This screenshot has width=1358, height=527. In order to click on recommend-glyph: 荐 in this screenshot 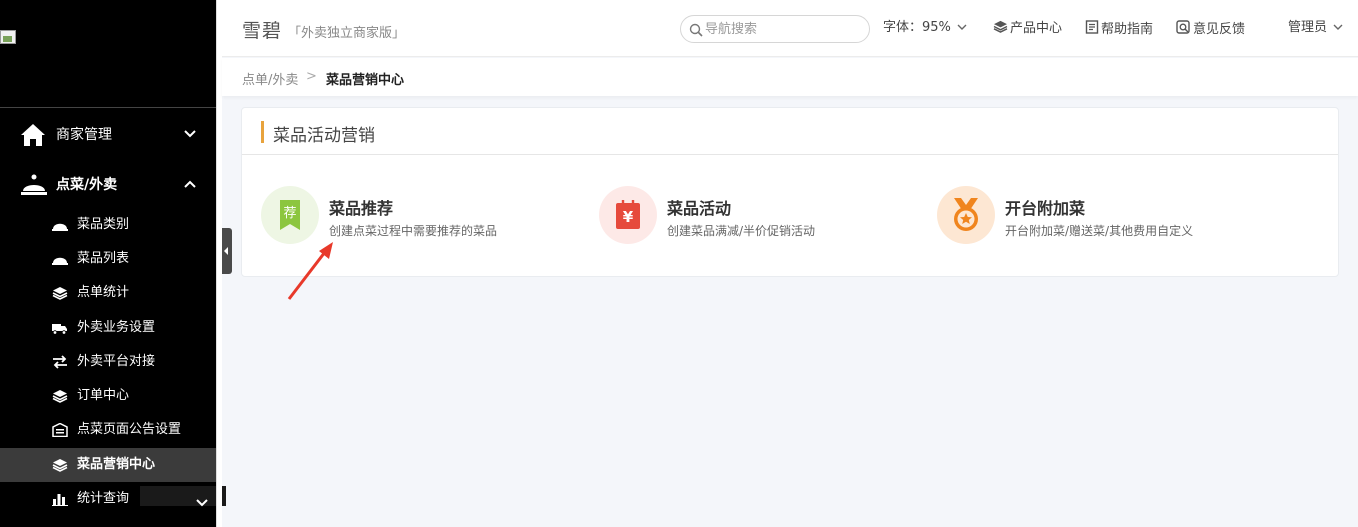, I will do `click(289, 213)`.